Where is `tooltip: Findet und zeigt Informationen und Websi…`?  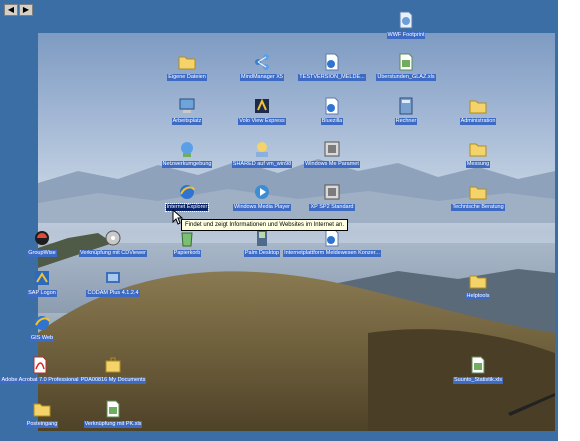
tooltip: Findet und zeigt Informationen und Websi… is located at coordinates (264, 225).